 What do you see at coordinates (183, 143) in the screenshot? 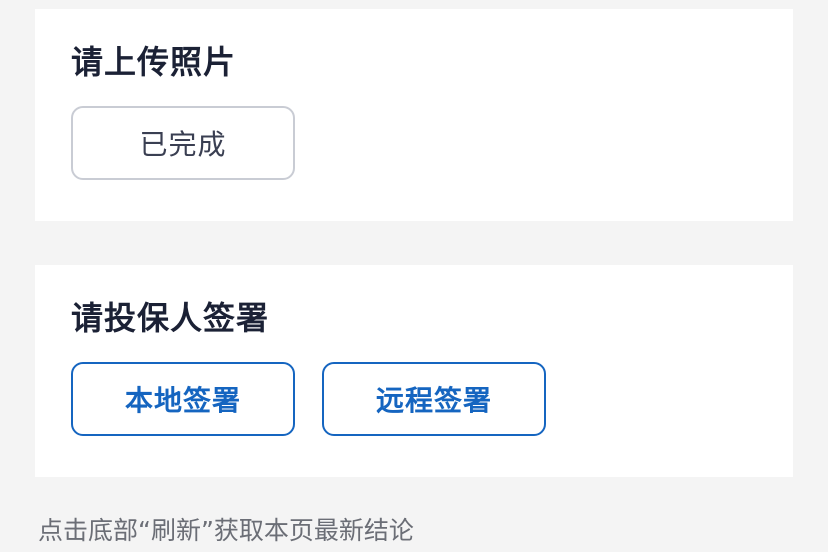
I see `upload-completed-button: 已完成` at bounding box center [183, 143].